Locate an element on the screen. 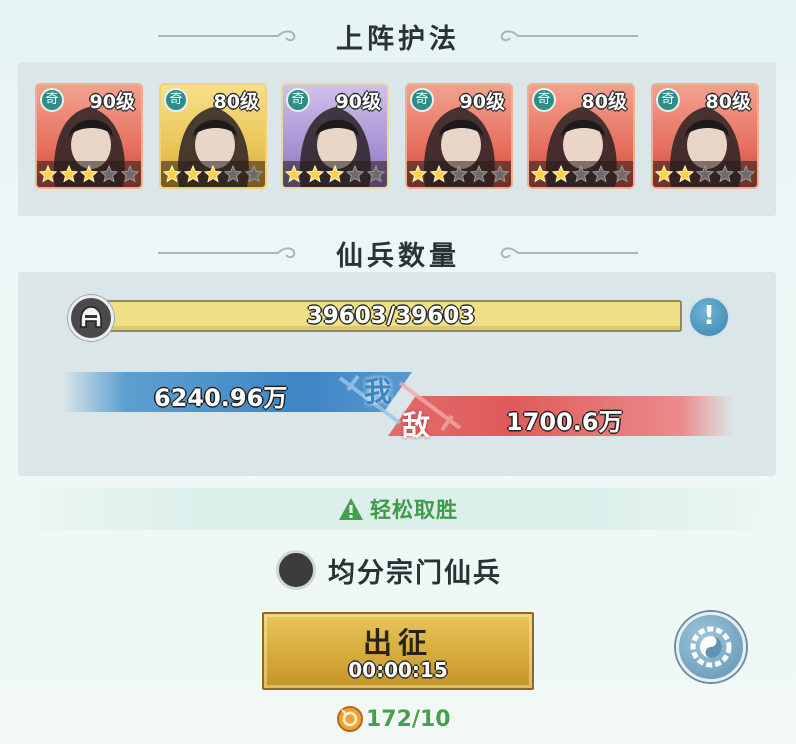  troops-header: 仙兵数量 is located at coordinates (398, 253).